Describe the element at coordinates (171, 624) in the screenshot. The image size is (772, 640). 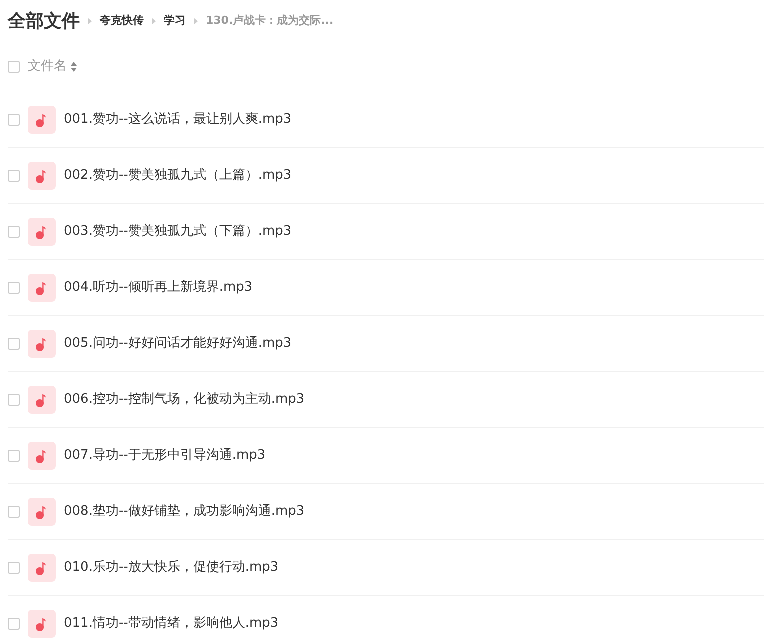
I see `file-name: 011.情功--带动情绪，影响他人.mp3` at that location.